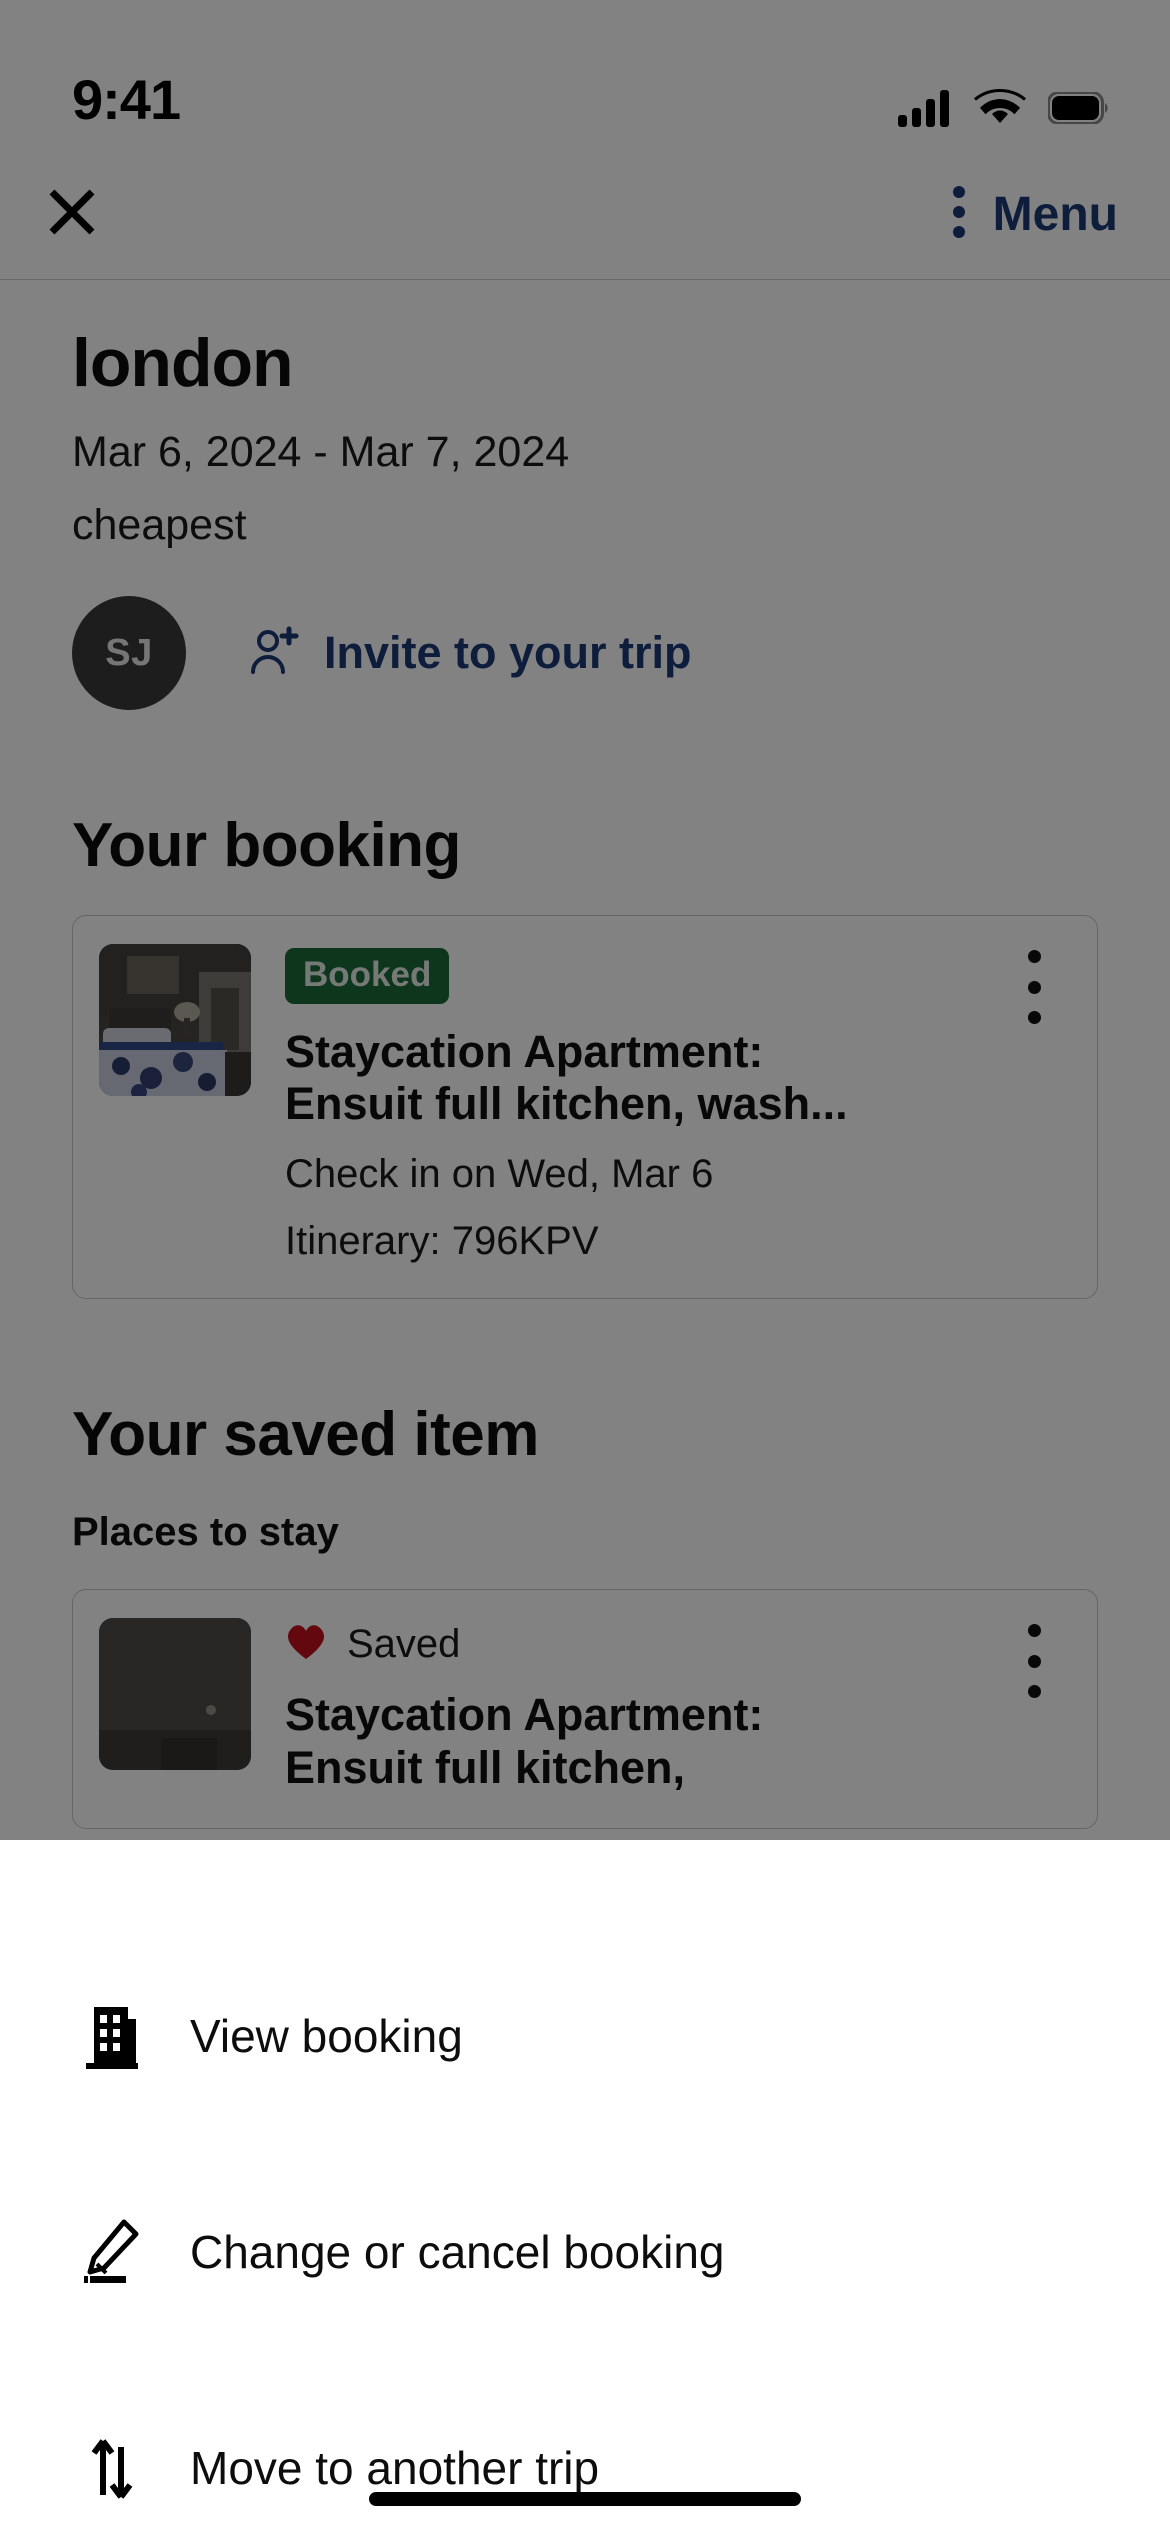 The width and height of the screenshot is (1170, 2532). Describe the element at coordinates (115, 2468) in the screenshot. I see `move-arrows-icon` at that location.